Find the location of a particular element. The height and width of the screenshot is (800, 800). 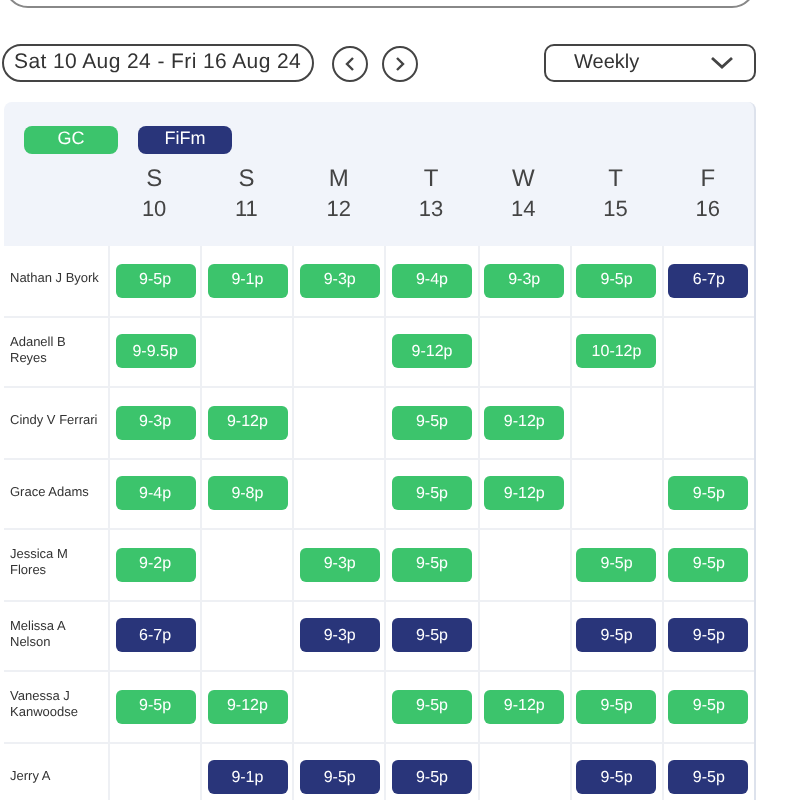

legend-tag: FiFm is located at coordinates (185, 140).